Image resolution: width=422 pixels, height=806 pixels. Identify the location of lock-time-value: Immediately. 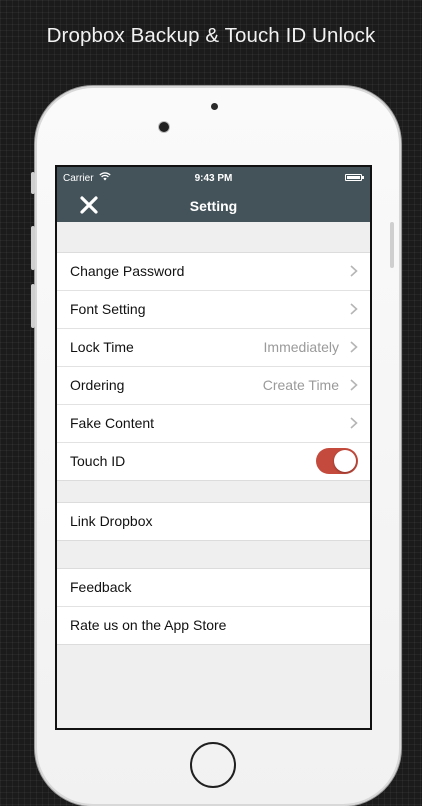
(301, 347).